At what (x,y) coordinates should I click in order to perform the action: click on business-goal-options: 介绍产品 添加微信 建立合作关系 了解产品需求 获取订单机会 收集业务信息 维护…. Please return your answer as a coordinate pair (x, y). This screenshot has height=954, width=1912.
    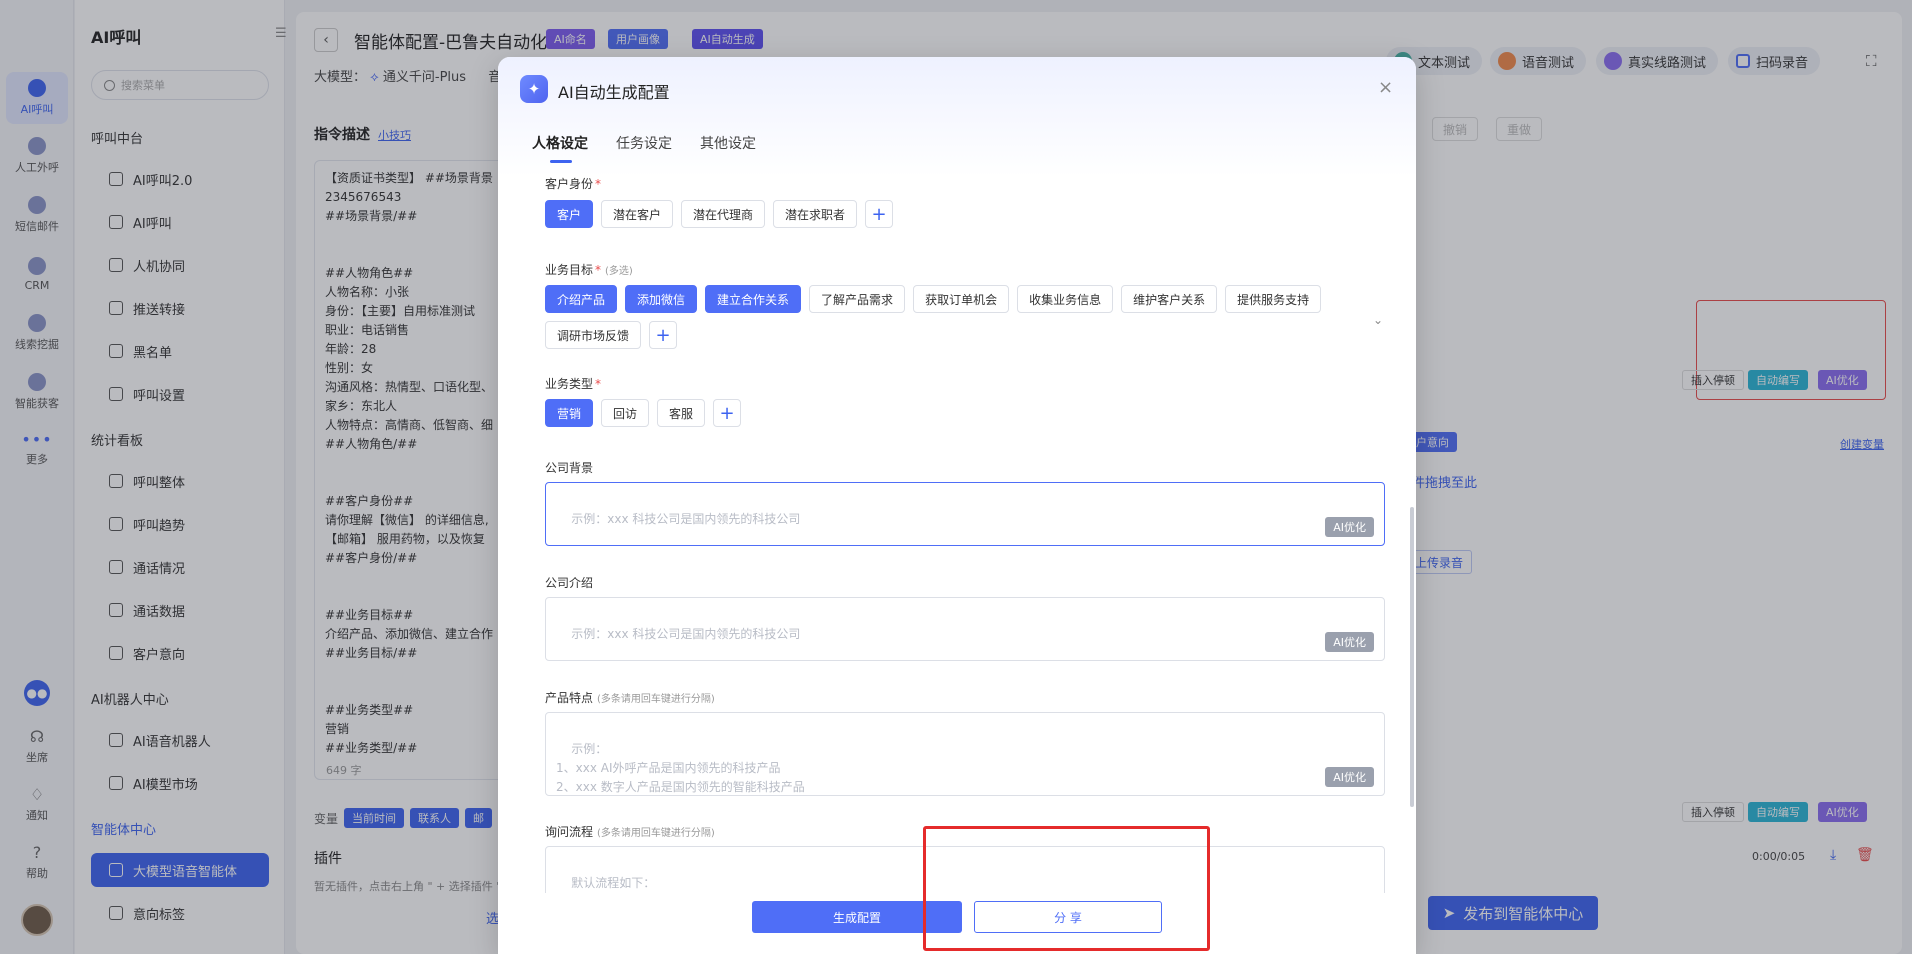
    Looking at the image, I should click on (965, 317).